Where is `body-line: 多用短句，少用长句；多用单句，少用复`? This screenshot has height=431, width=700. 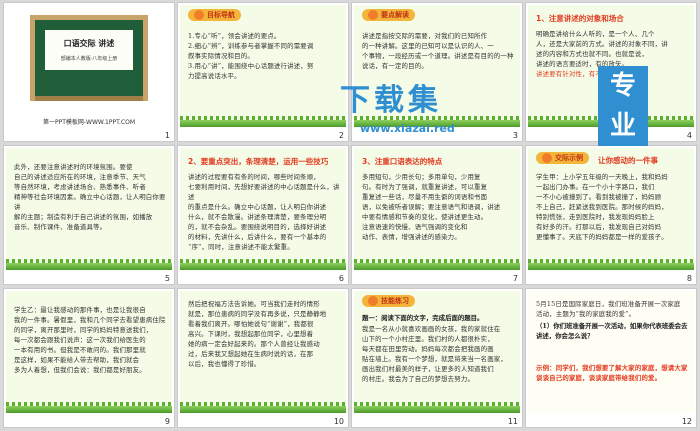 body-line: 多用短句，少用长句；多用单句，少用复 is located at coordinates (421, 177).